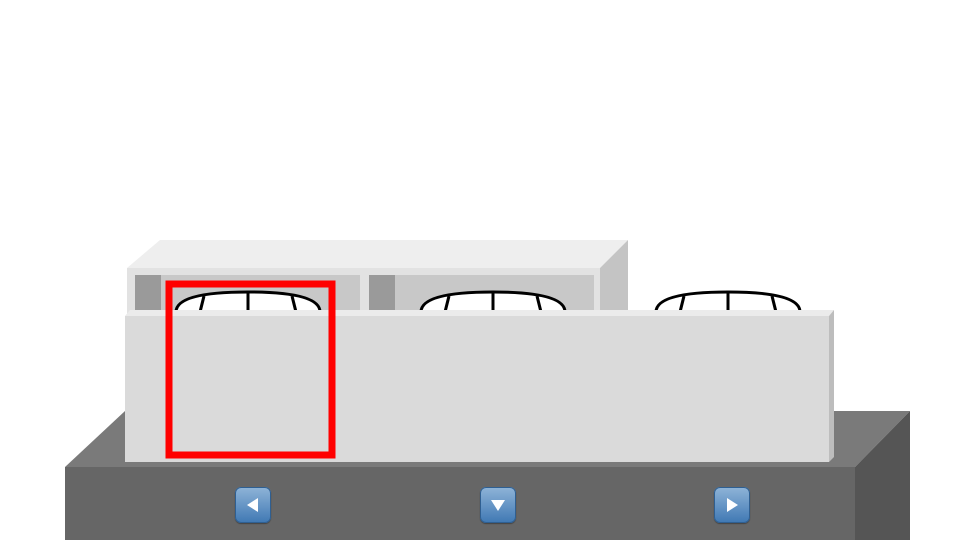 The image size is (960, 545). Describe the element at coordinates (377, 254) in the screenshot. I see `housing-top` at that location.